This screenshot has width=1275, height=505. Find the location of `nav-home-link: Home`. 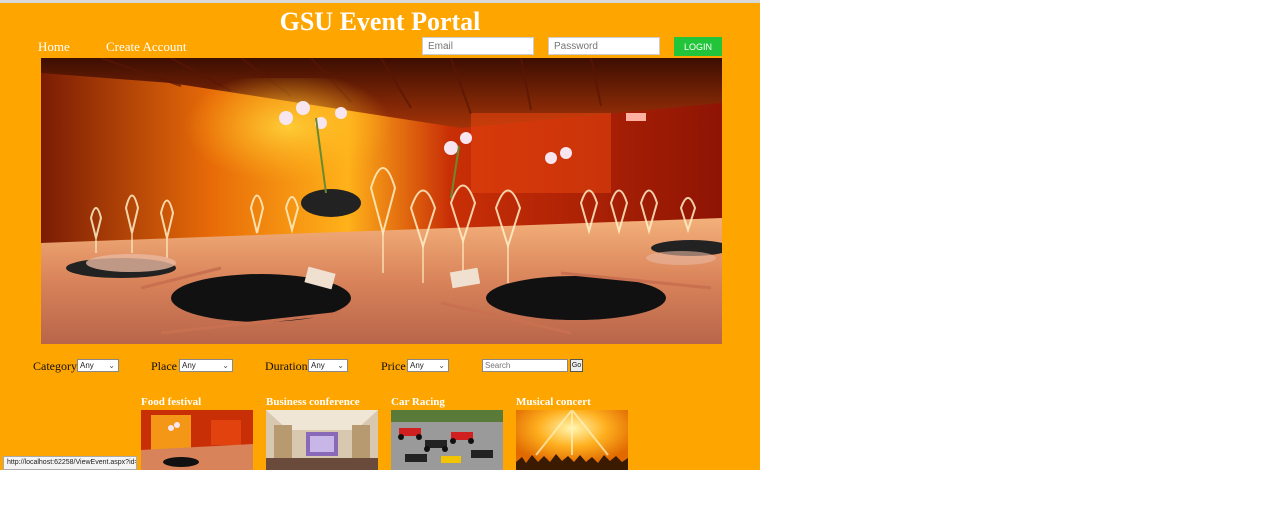

nav-home-link: Home is located at coordinates (54, 47).